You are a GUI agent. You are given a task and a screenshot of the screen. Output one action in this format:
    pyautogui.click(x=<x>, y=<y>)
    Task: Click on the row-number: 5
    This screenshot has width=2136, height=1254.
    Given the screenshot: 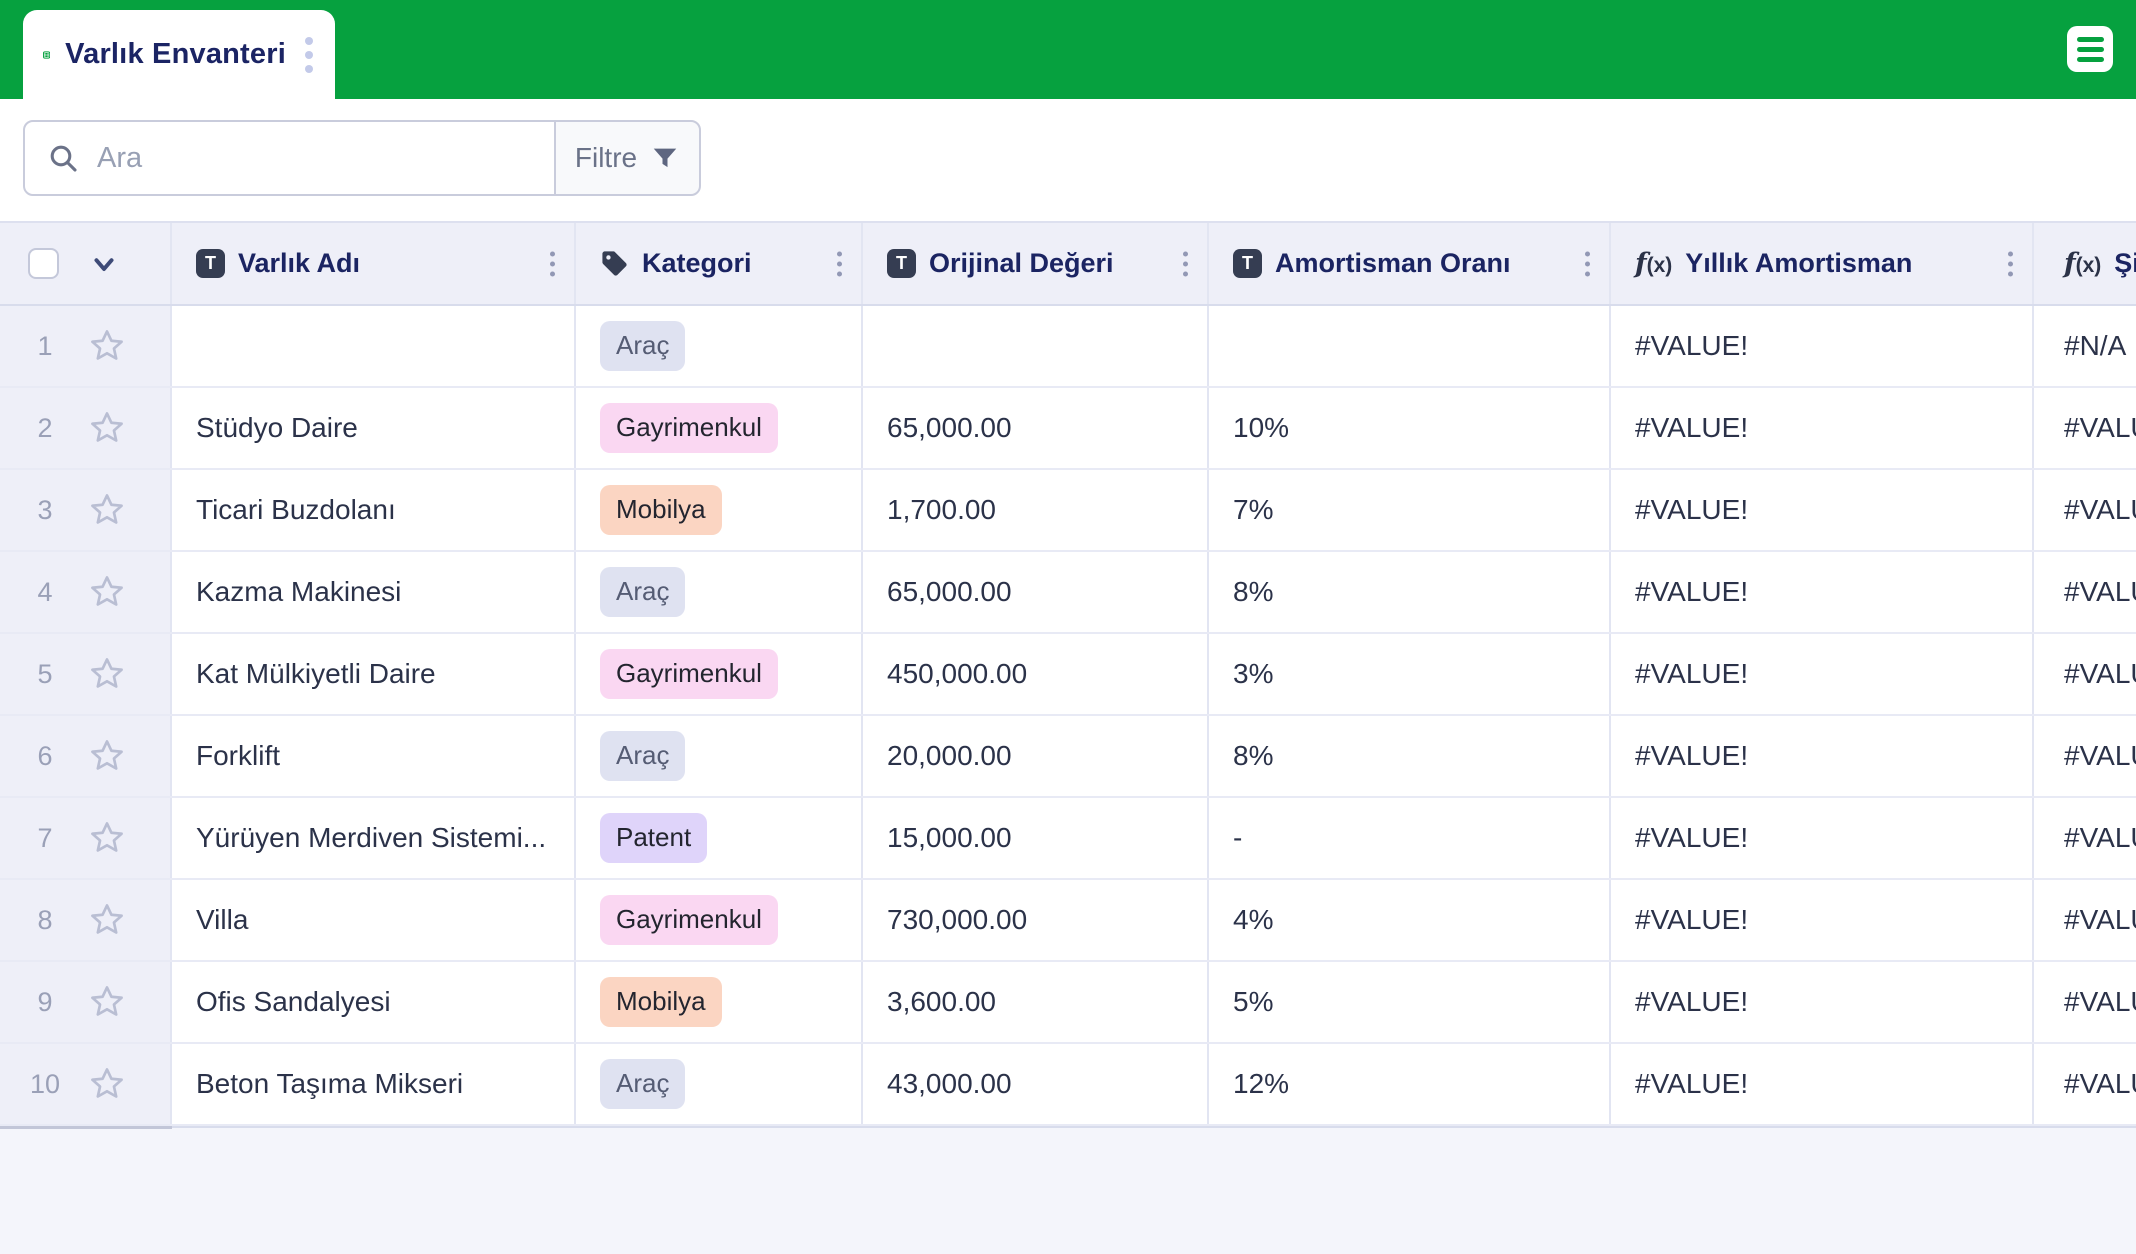 What is the action you would take?
    pyautogui.click(x=45, y=674)
    